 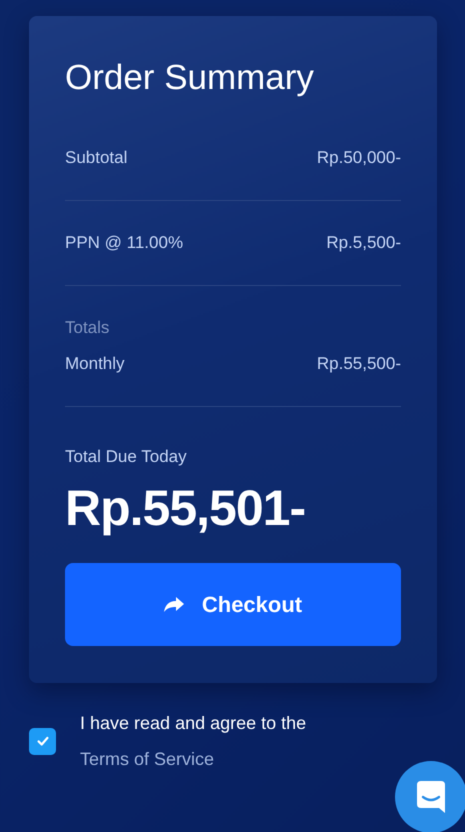 I want to click on line-label: Monthly, so click(x=95, y=364).